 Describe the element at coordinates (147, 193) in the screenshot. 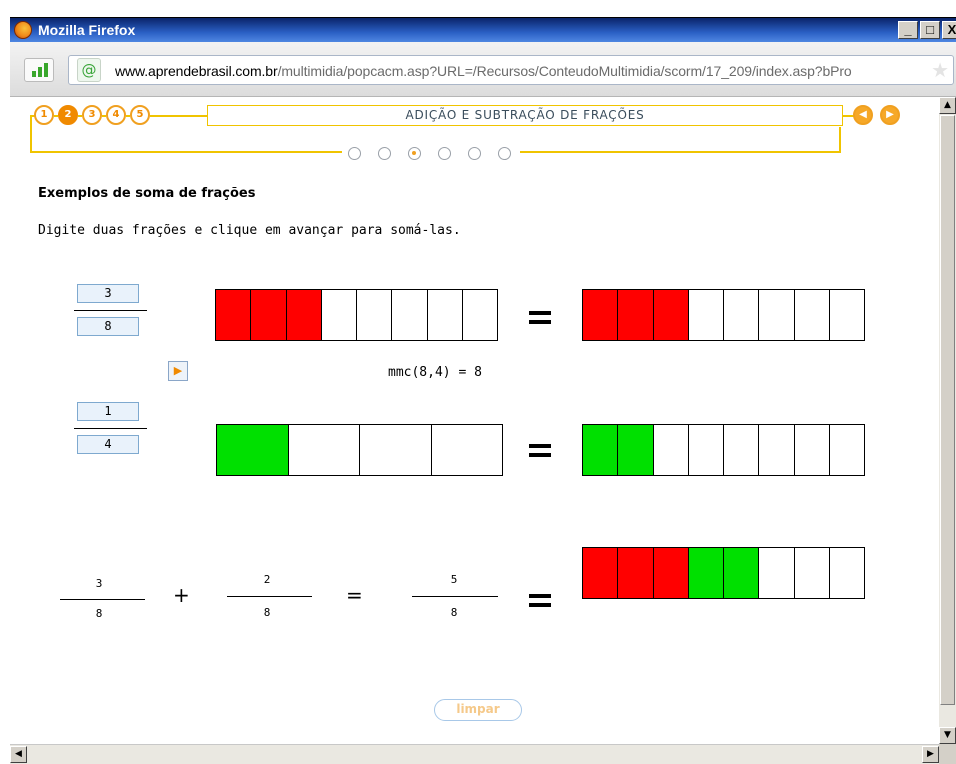

I see `section-heading: Exemplos de soma de frações` at that location.